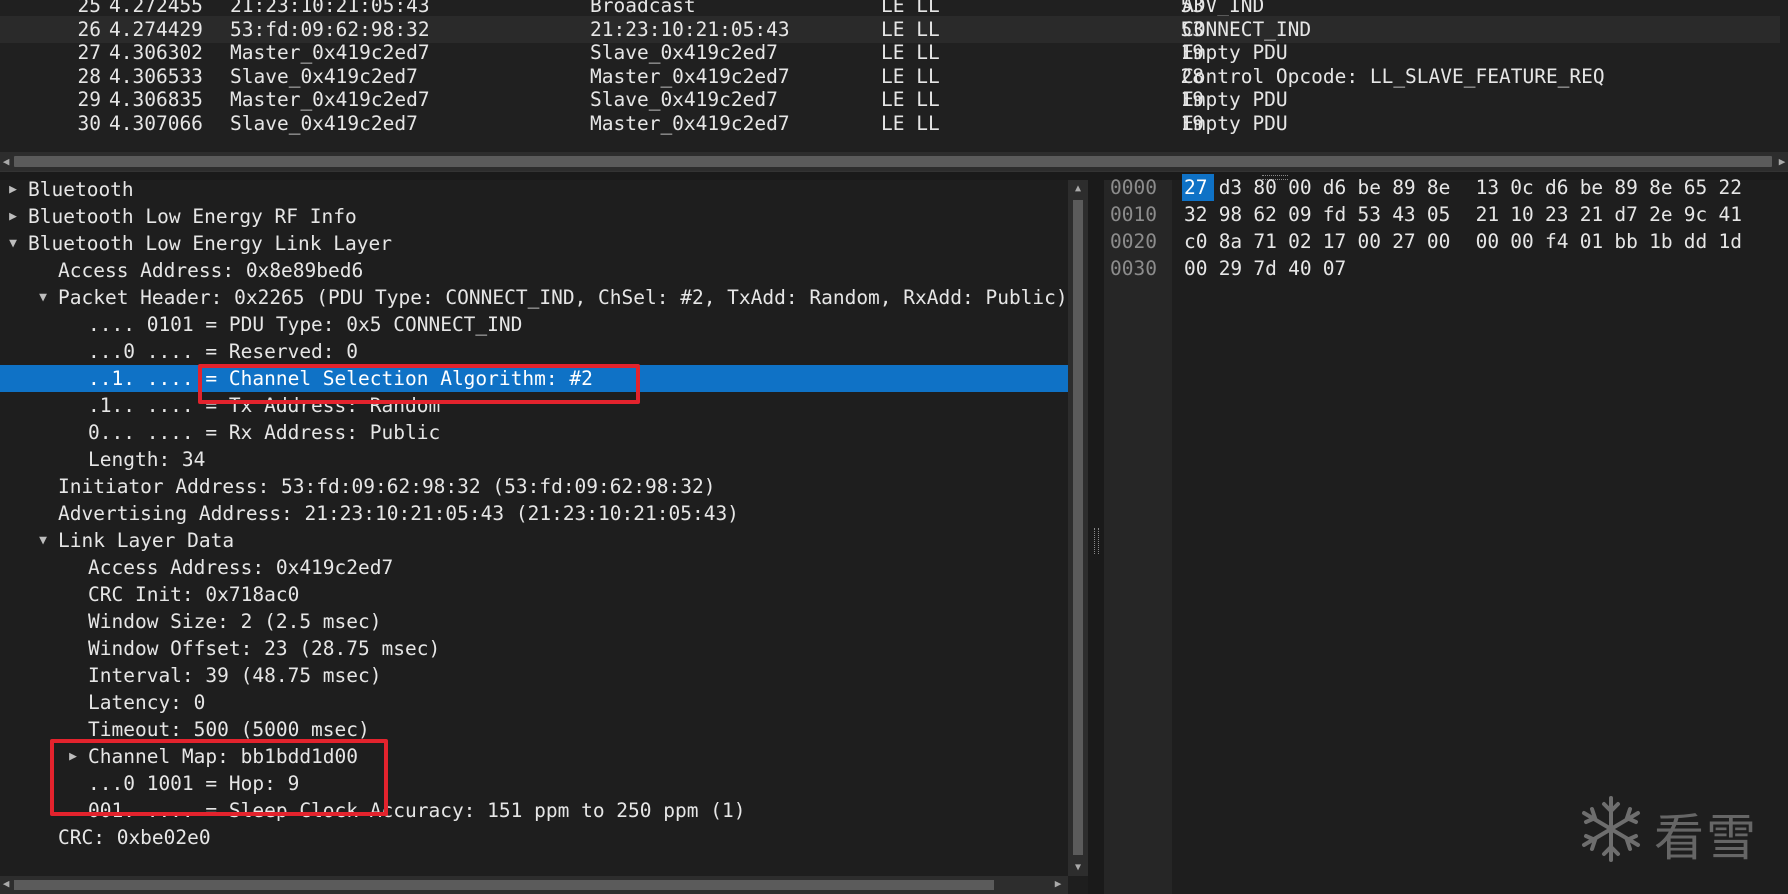 The width and height of the screenshot is (1788, 894). I want to click on hex-byte: 07, so click(1337, 268).